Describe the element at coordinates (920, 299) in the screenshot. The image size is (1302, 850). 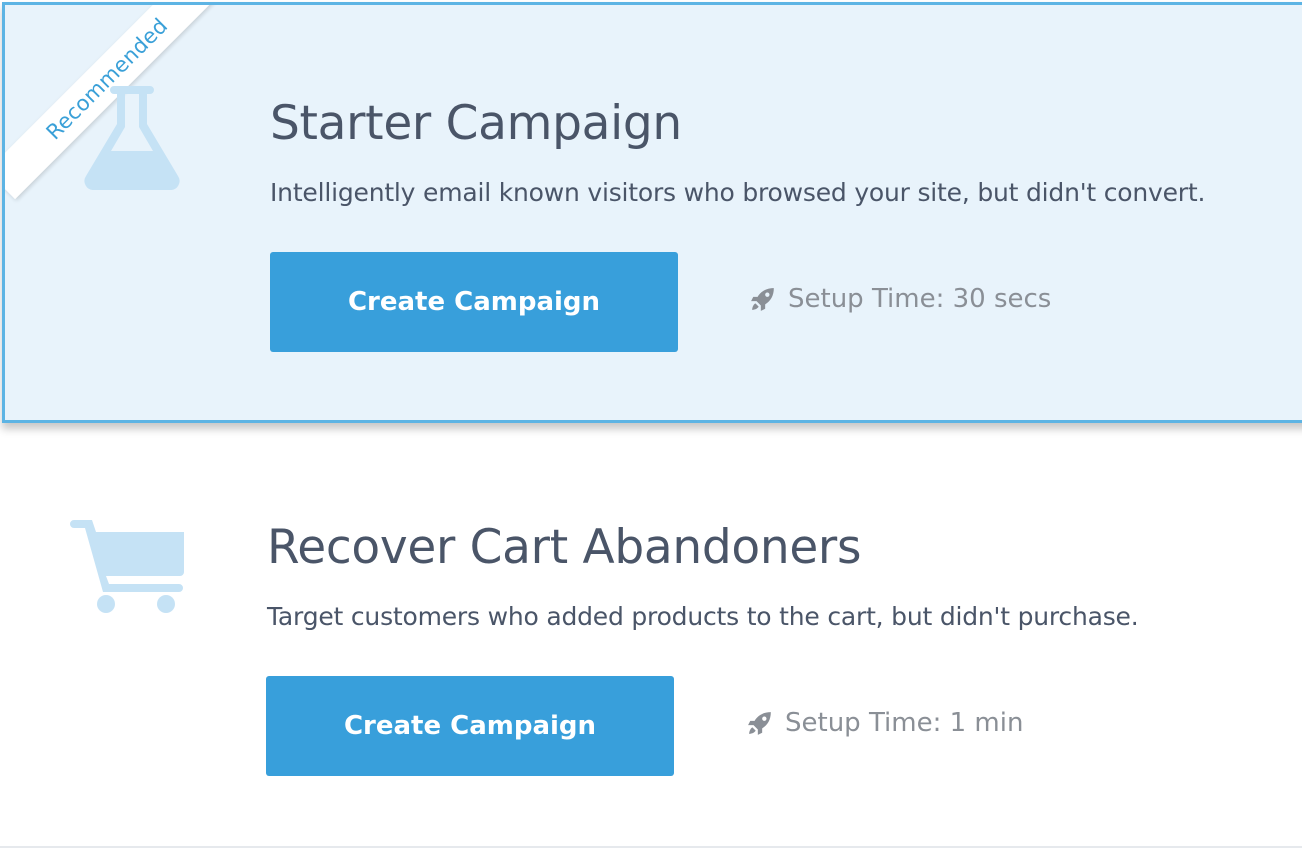
I see `setup-time-label: Setup Time: 30 secs` at that location.